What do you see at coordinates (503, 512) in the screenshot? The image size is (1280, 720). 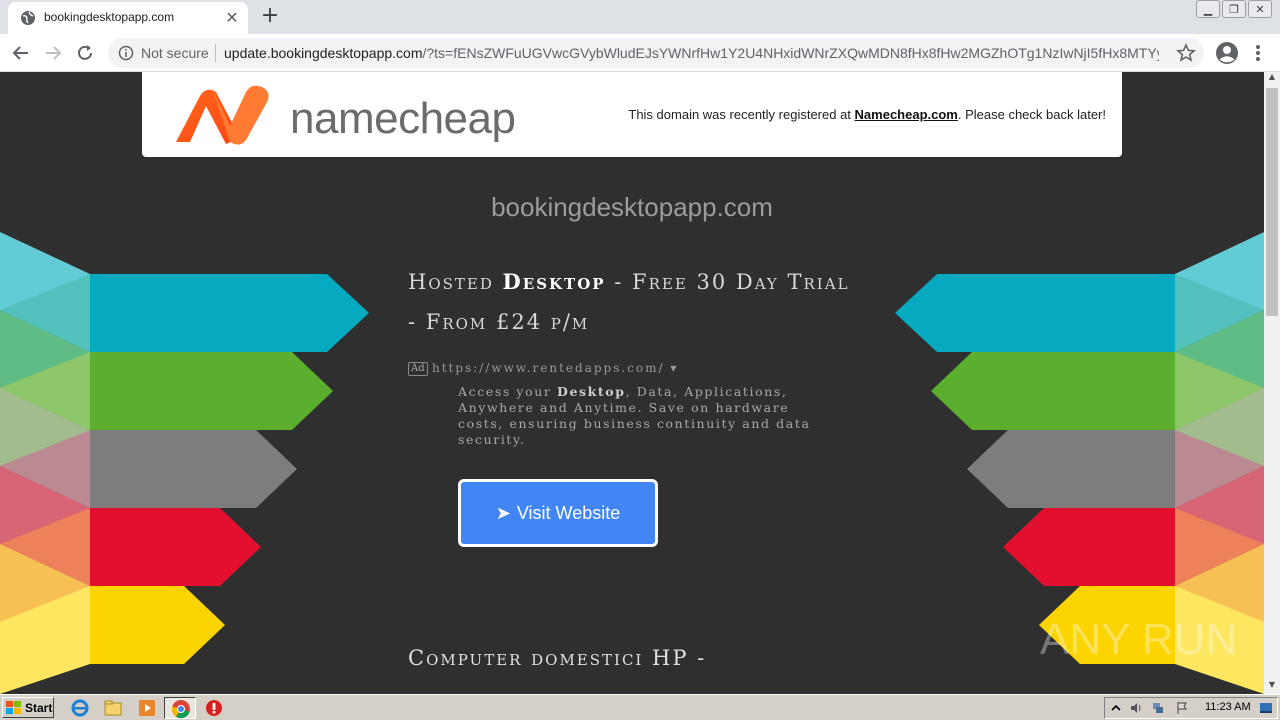 I see `arrow-right-icon: ➤` at bounding box center [503, 512].